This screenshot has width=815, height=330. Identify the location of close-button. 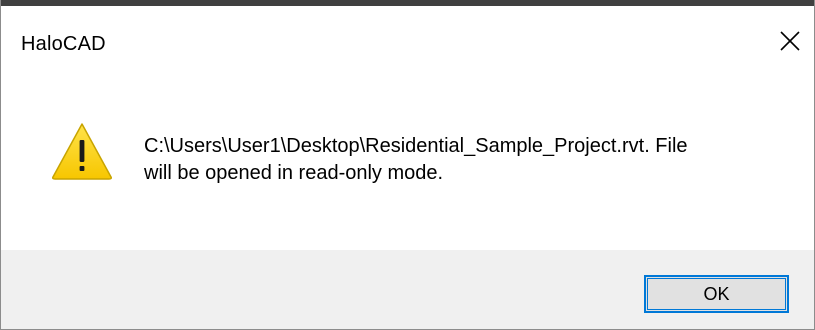
(790, 41).